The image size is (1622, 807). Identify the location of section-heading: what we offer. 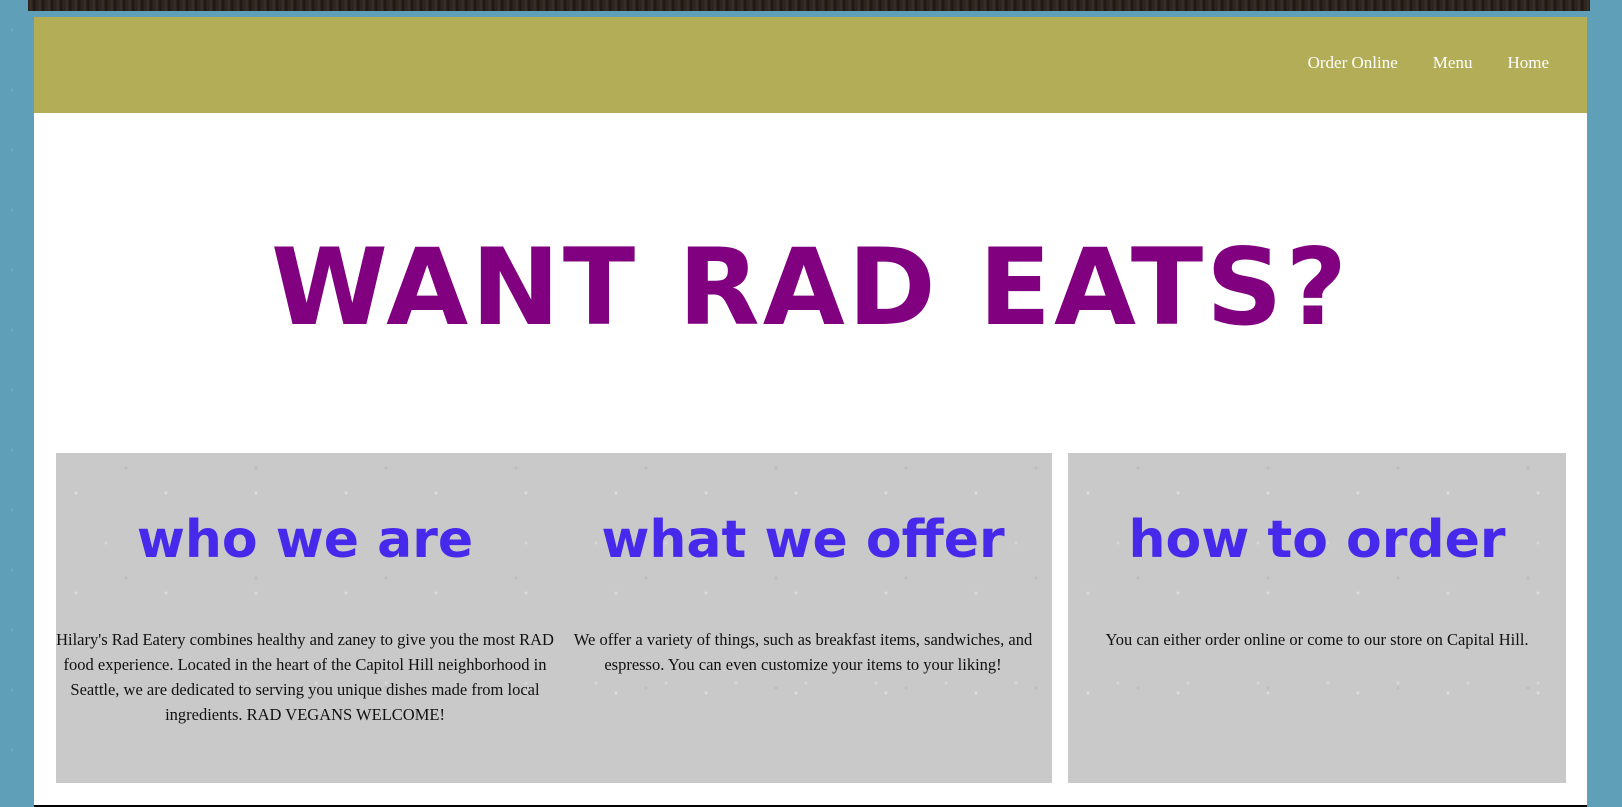
(803, 540).